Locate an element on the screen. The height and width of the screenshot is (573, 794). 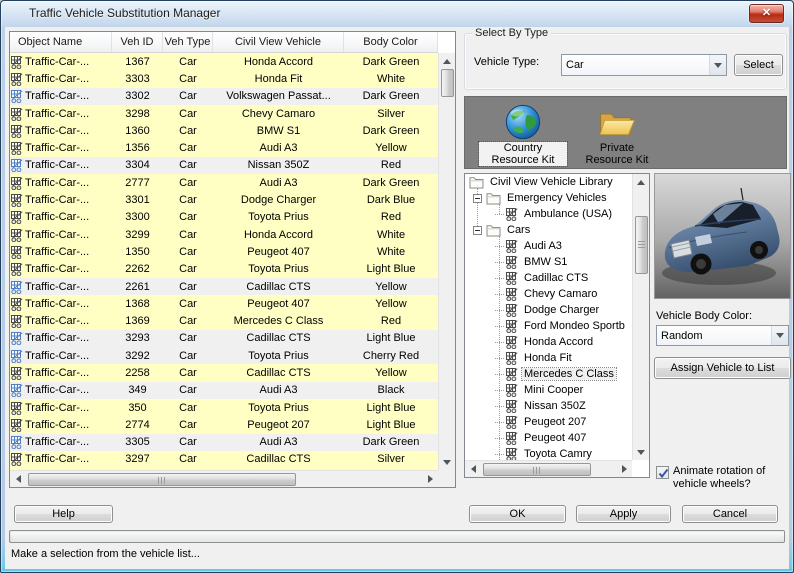
table-row: Traffic-Car-... 1356 Car Audi A3 Yellow is located at coordinates (224, 148).